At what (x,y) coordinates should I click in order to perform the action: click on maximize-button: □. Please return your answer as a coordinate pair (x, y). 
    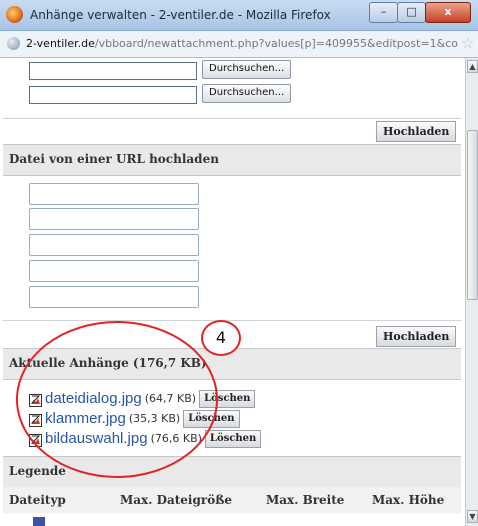
    Looking at the image, I should click on (411, 12).